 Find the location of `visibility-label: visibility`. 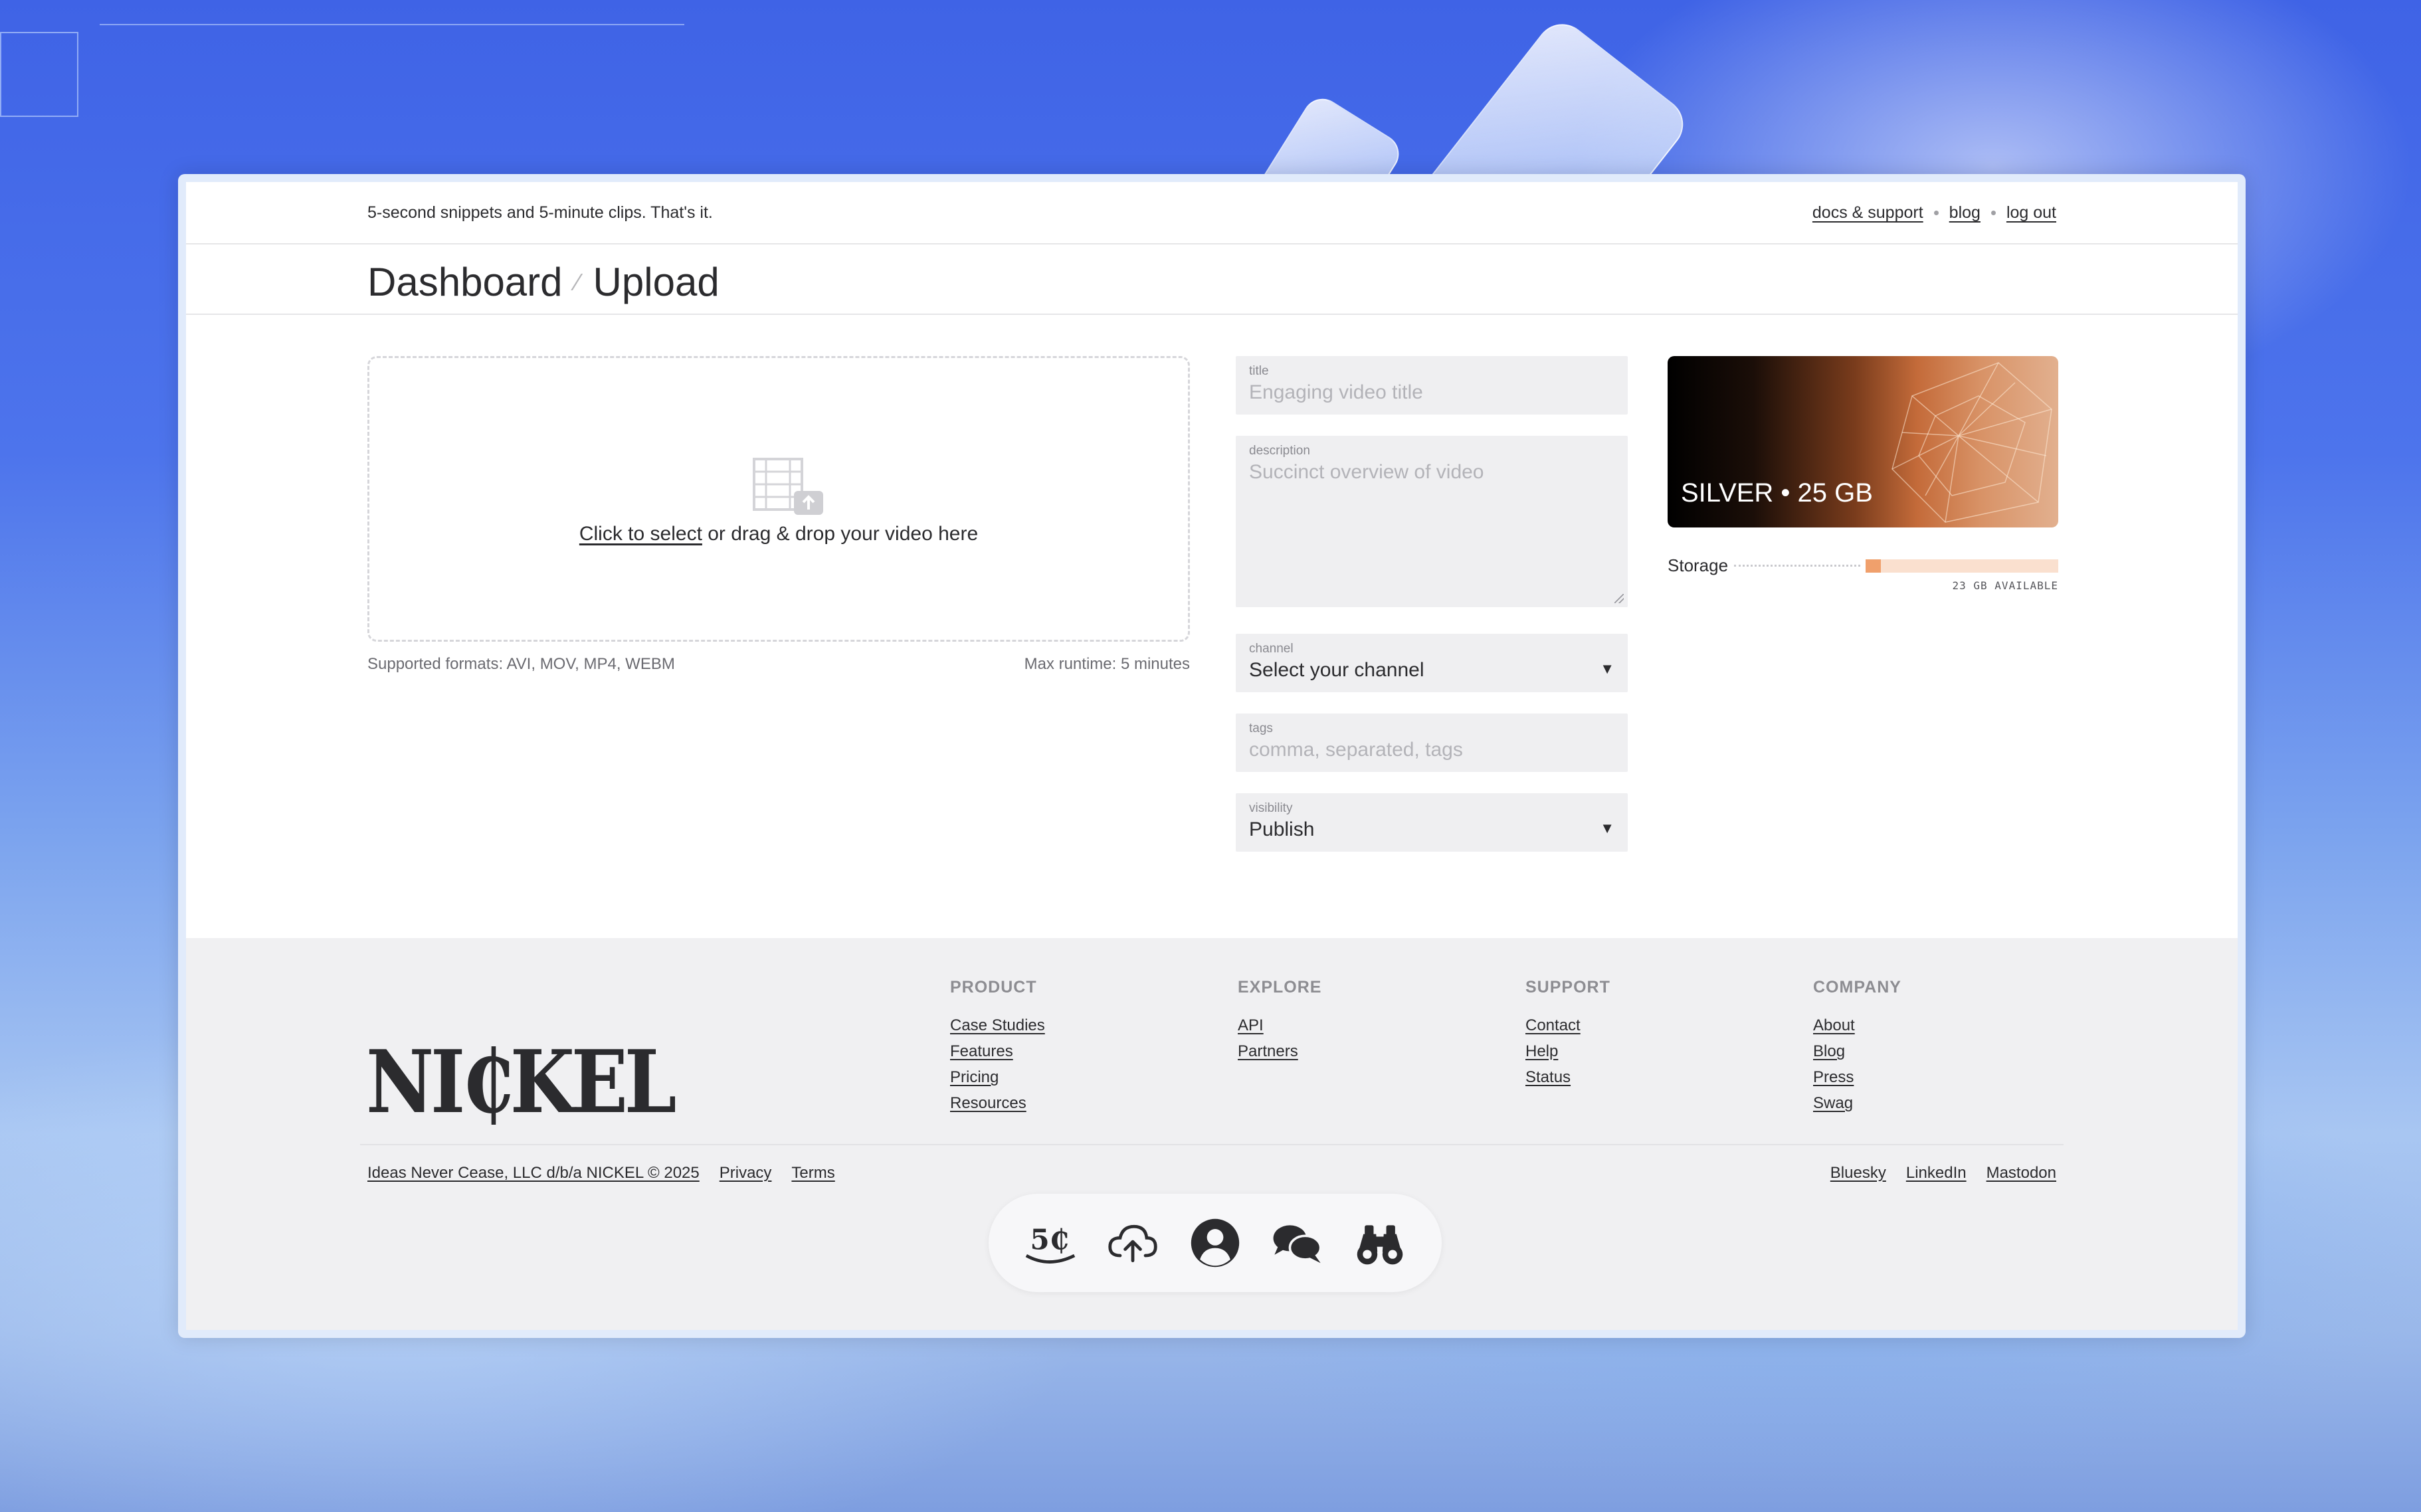

visibility-label: visibility is located at coordinates (1271, 808).